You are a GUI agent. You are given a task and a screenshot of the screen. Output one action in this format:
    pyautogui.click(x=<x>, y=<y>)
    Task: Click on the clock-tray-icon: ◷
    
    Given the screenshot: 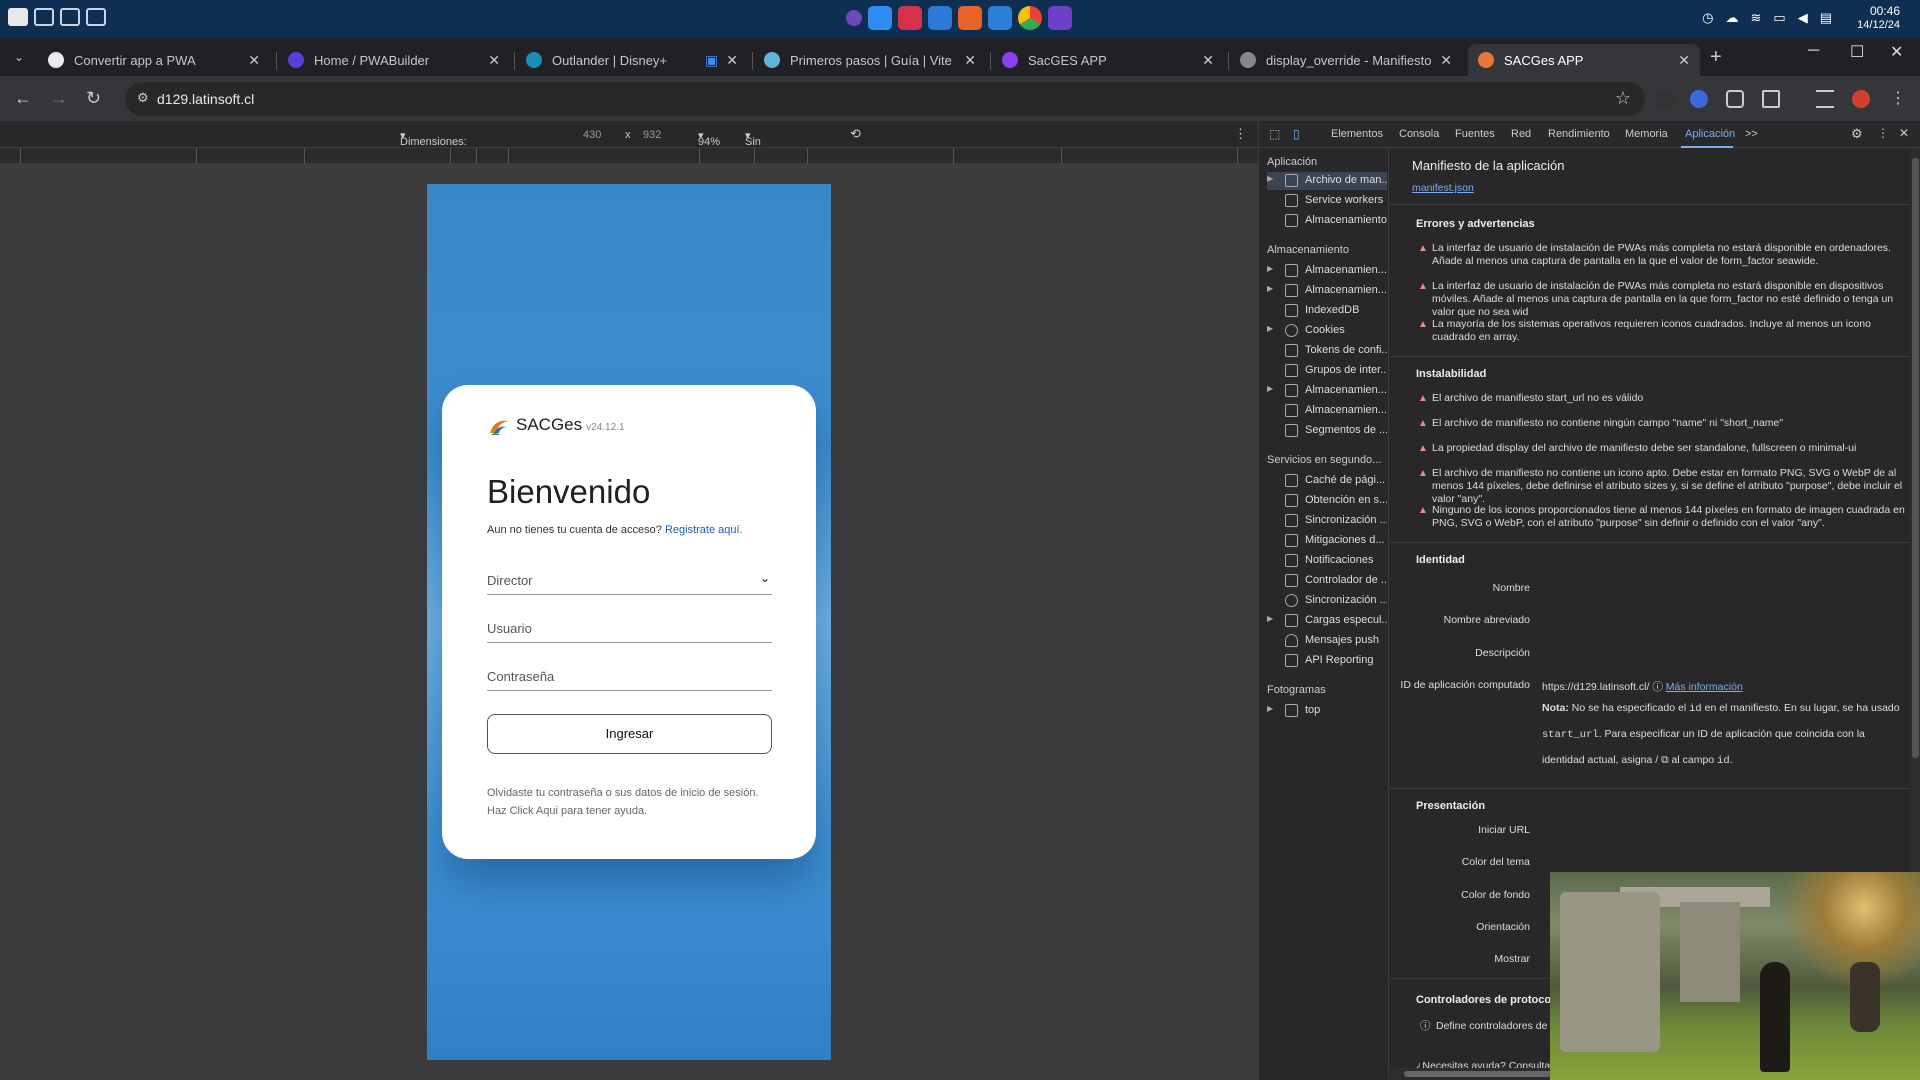 What is the action you would take?
    pyautogui.click(x=1707, y=18)
    